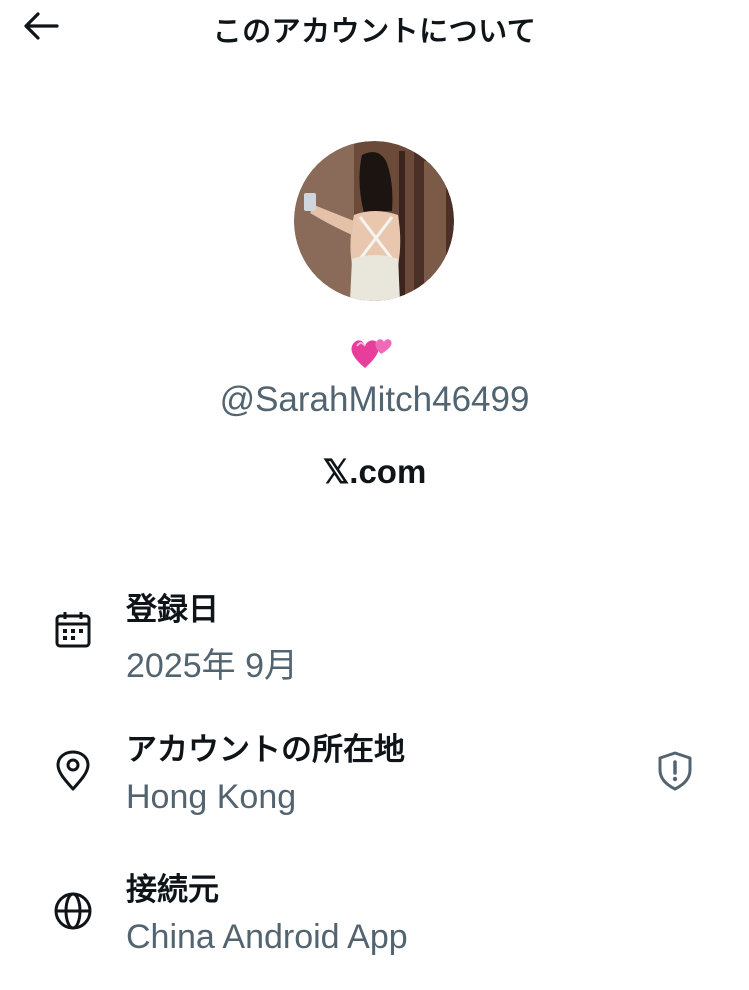 Image resolution: width=749 pixels, height=990 pixels. What do you see at coordinates (73, 771) in the screenshot?
I see `location-pin-icon` at bounding box center [73, 771].